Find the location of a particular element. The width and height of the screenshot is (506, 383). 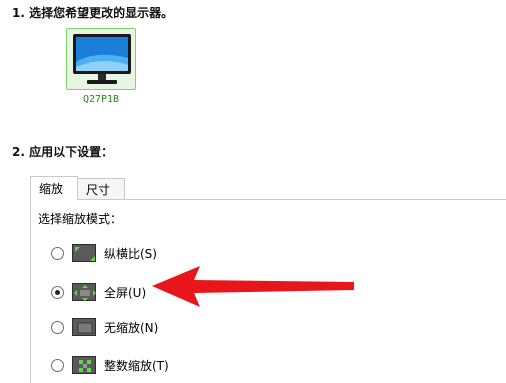

option-full-screen: 全屏(U) is located at coordinates (98, 292).